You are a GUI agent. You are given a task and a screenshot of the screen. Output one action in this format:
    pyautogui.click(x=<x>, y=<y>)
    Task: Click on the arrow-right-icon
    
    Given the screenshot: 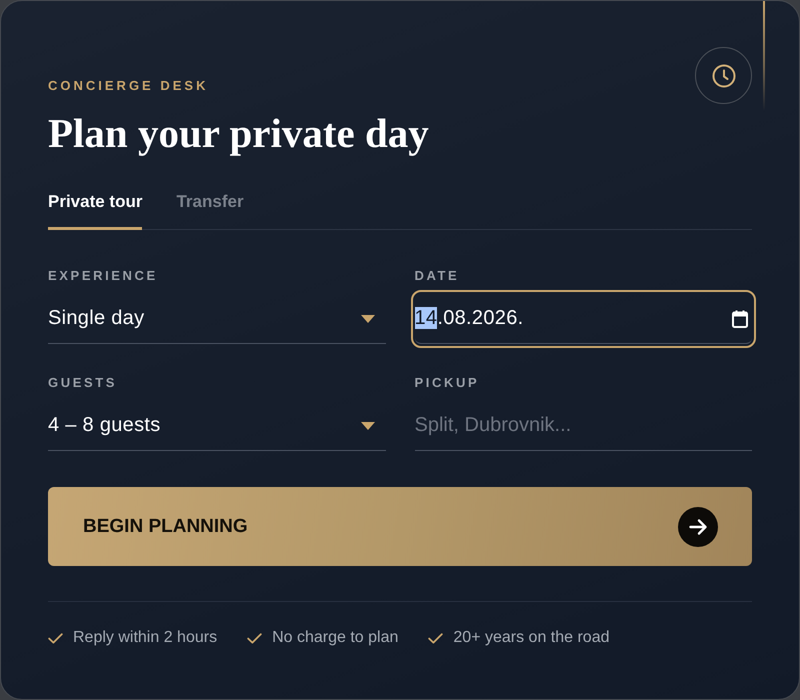 What is the action you would take?
    pyautogui.click(x=698, y=526)
    